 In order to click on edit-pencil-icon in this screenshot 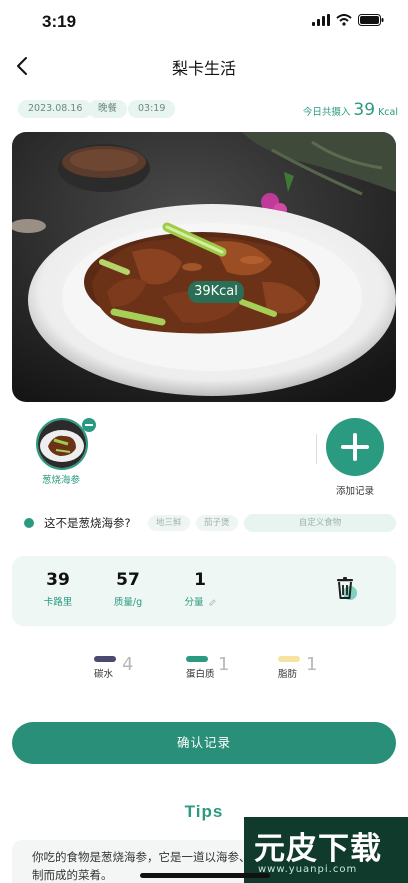, I will do `click(212, 602)`.